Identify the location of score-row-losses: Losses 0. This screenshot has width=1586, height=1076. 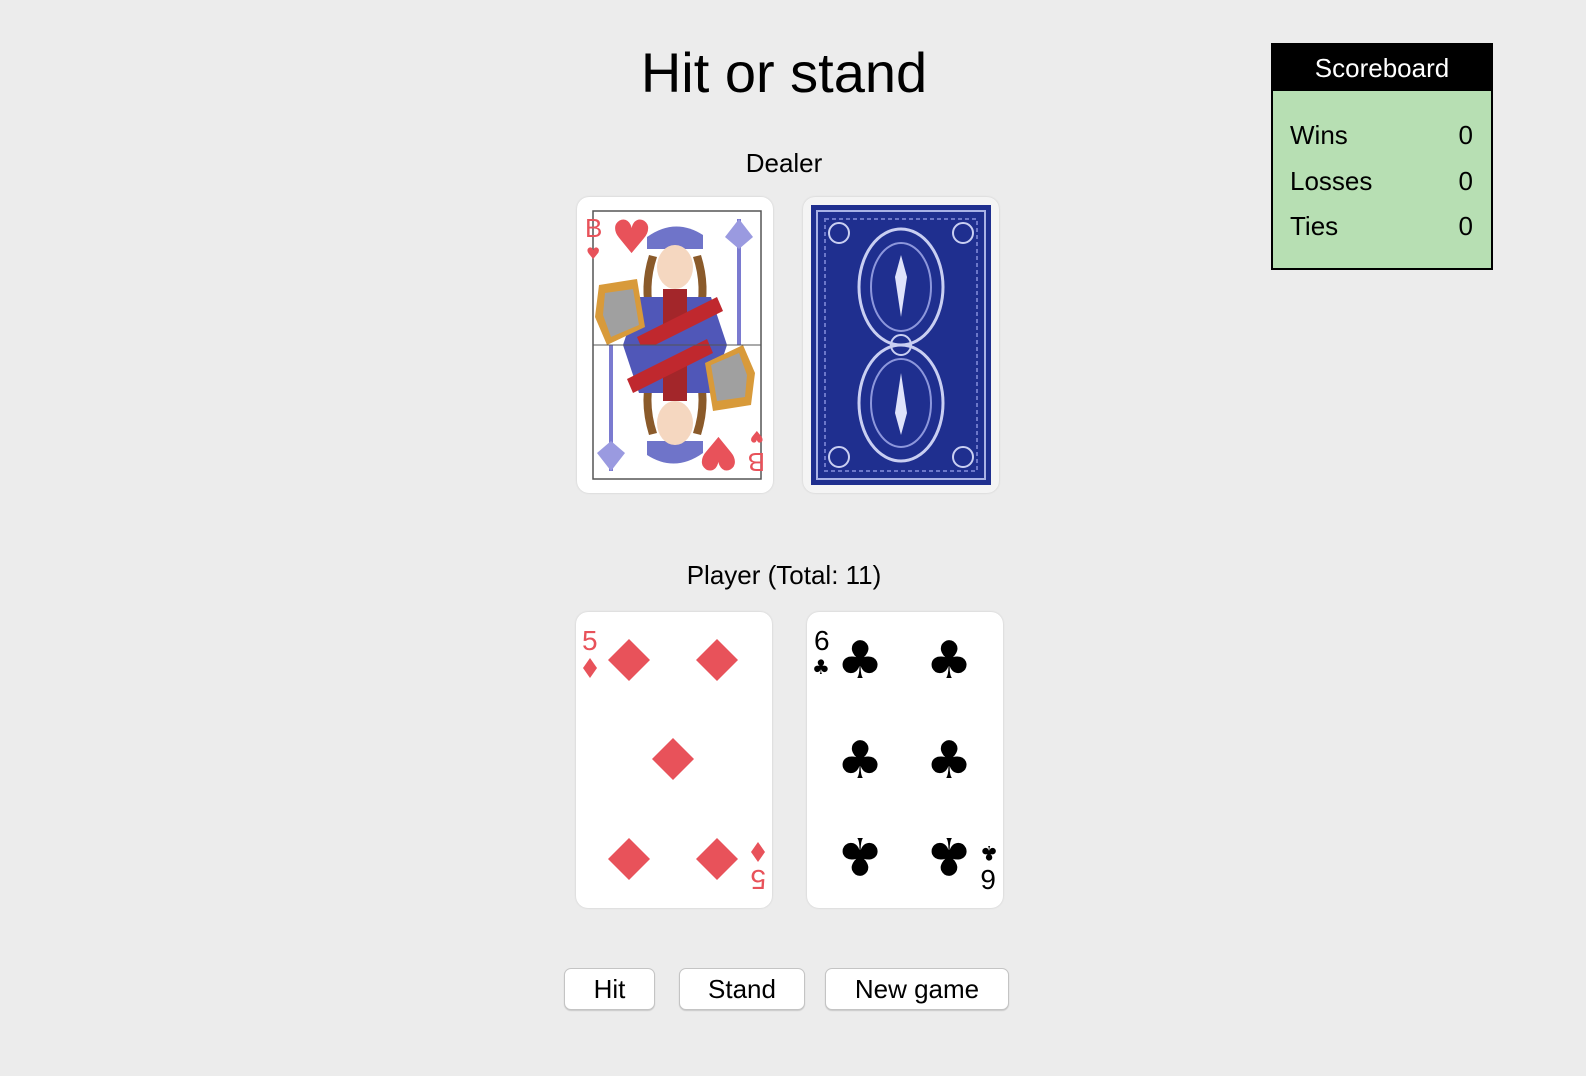
(1381, 182).